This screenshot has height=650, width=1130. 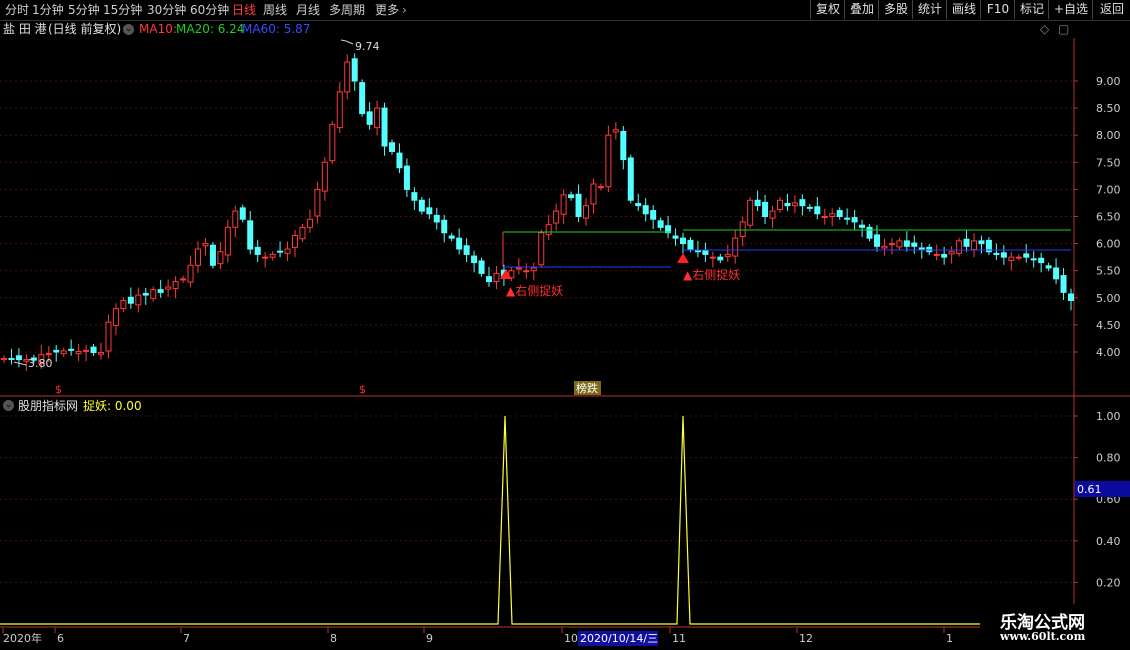 I want to click on indicator-value-label: 捉妖: 0.00, so click(x=112, y=406).